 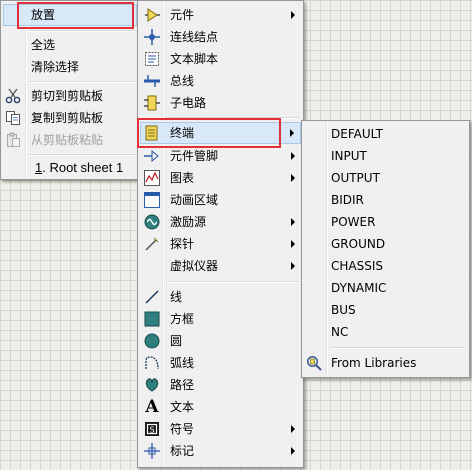 I want to click on menu-item-label: 剪切到剪贴板, so click(x=67, y=96).